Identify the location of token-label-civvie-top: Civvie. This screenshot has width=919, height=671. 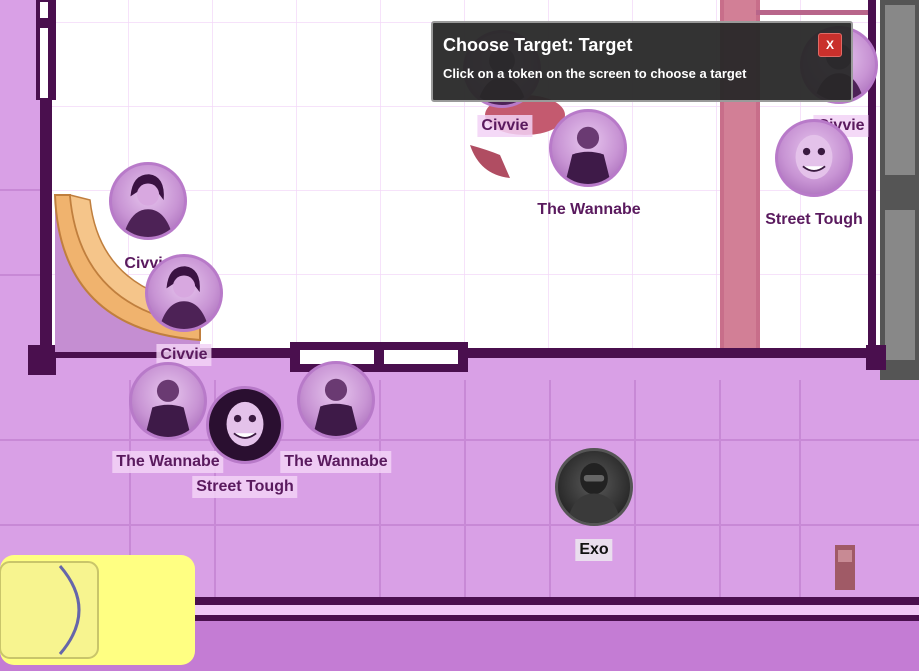
(505, 126).